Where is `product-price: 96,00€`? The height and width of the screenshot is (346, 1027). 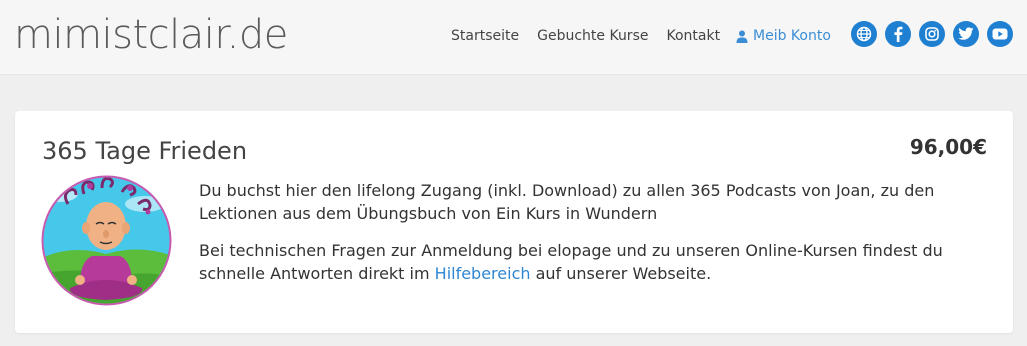
product-price: 96,00€ is located at coordinates (948, 147).